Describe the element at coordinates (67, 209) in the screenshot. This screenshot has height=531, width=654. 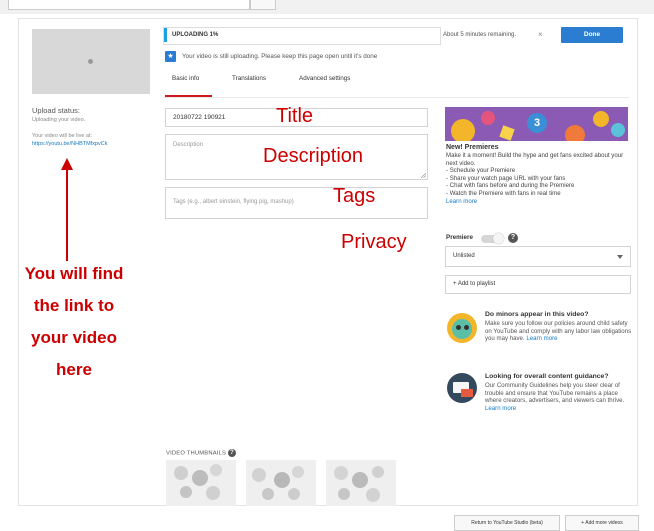
I see `arrow-up-icon` at that location.